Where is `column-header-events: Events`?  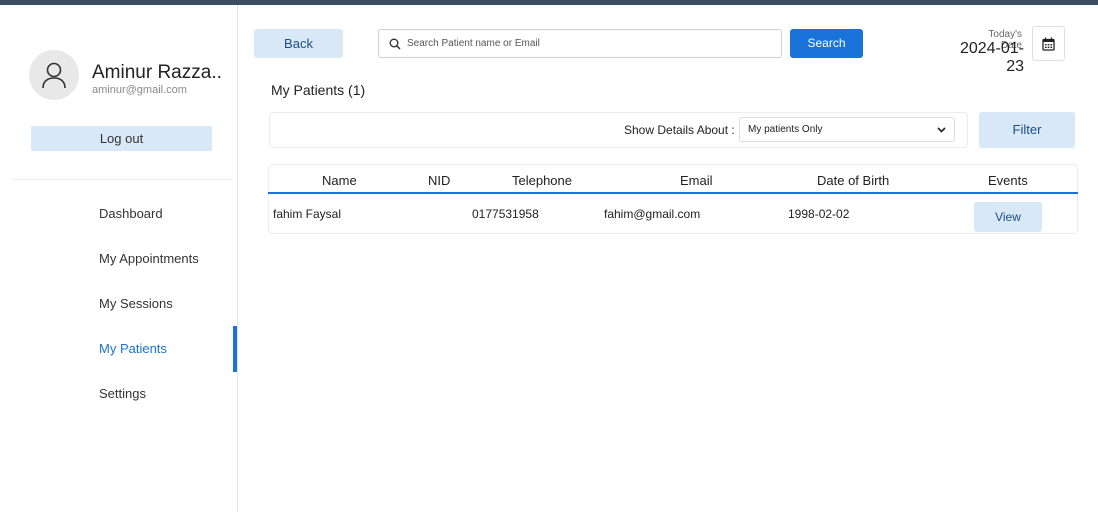
column-header-events: Events is located at coordinates (1008, 180).